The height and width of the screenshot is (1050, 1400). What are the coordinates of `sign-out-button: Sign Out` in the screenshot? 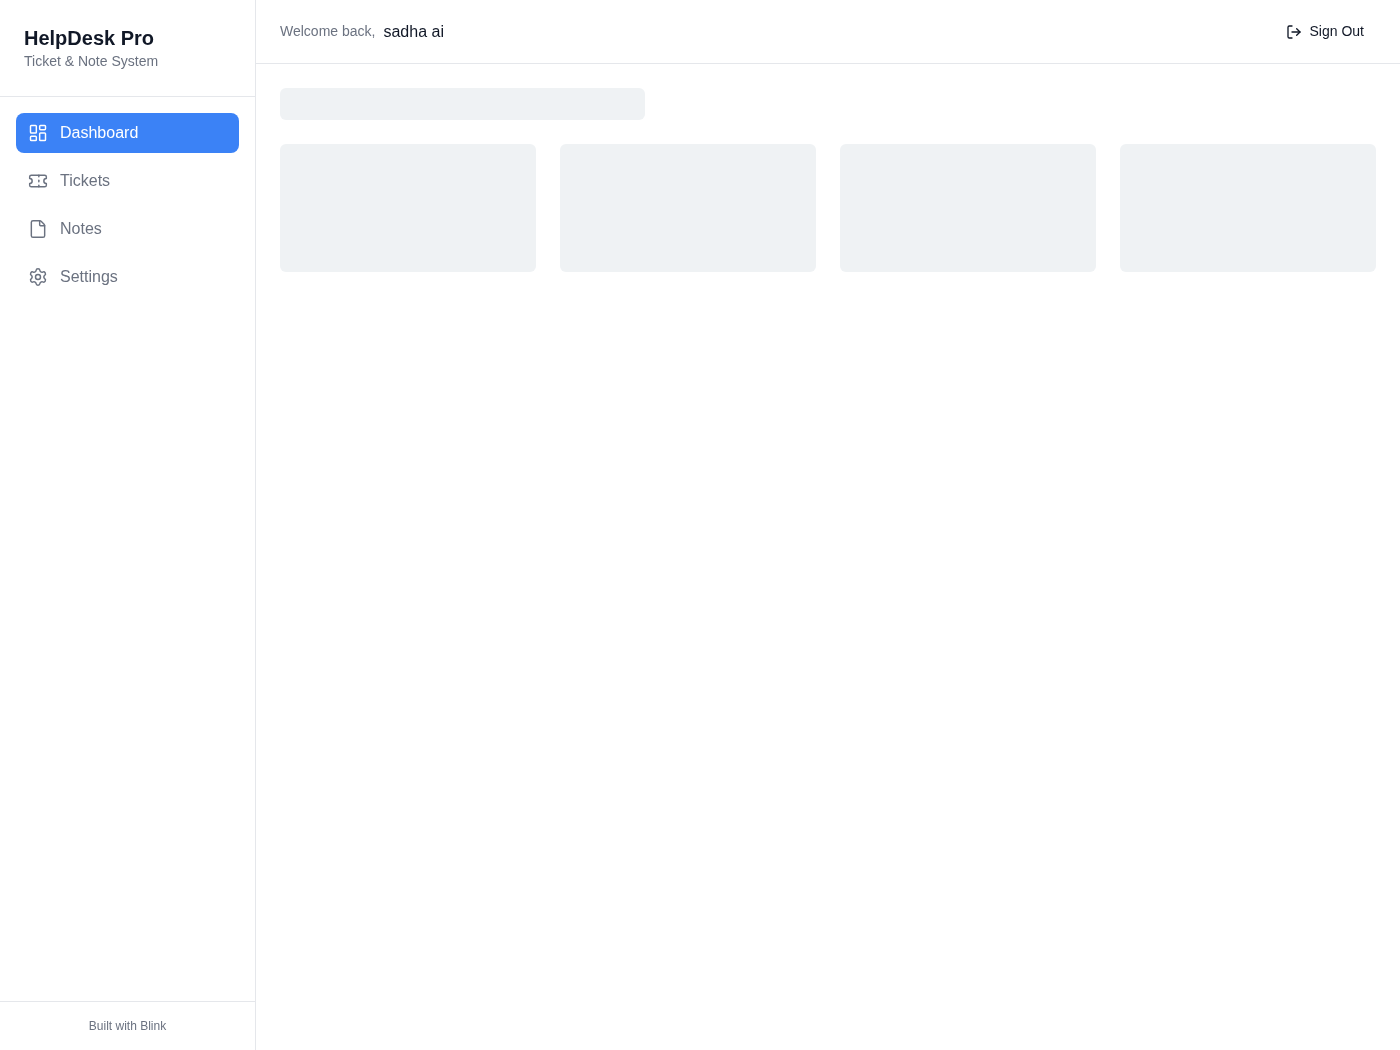 It's located at (1324, 31).